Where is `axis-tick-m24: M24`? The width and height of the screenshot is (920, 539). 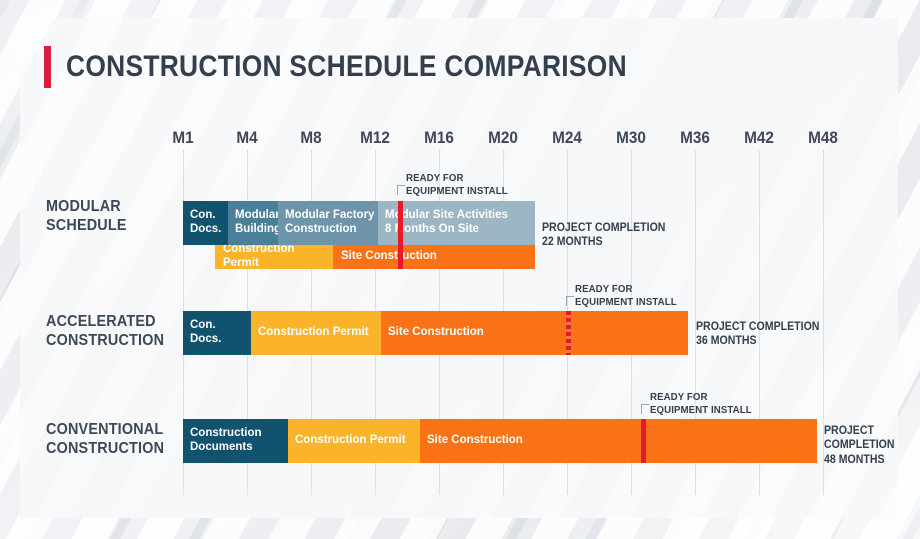
axis-tick-m24: M24 is located at coordinates (567, 137).